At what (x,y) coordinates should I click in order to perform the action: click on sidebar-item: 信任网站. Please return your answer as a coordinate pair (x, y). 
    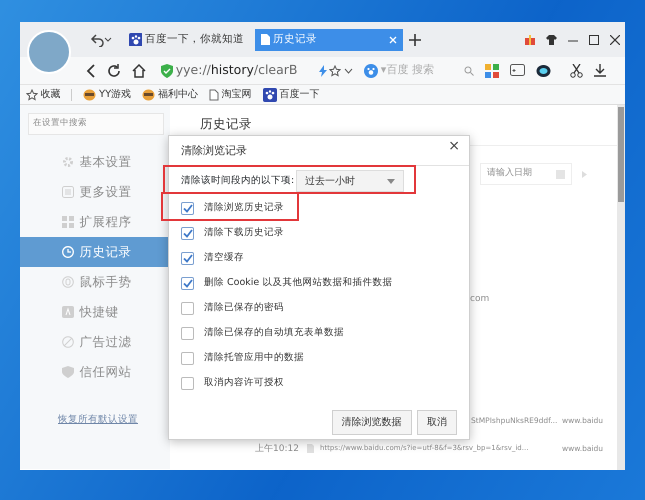
    Looking at the image, I should click on (95, 372).